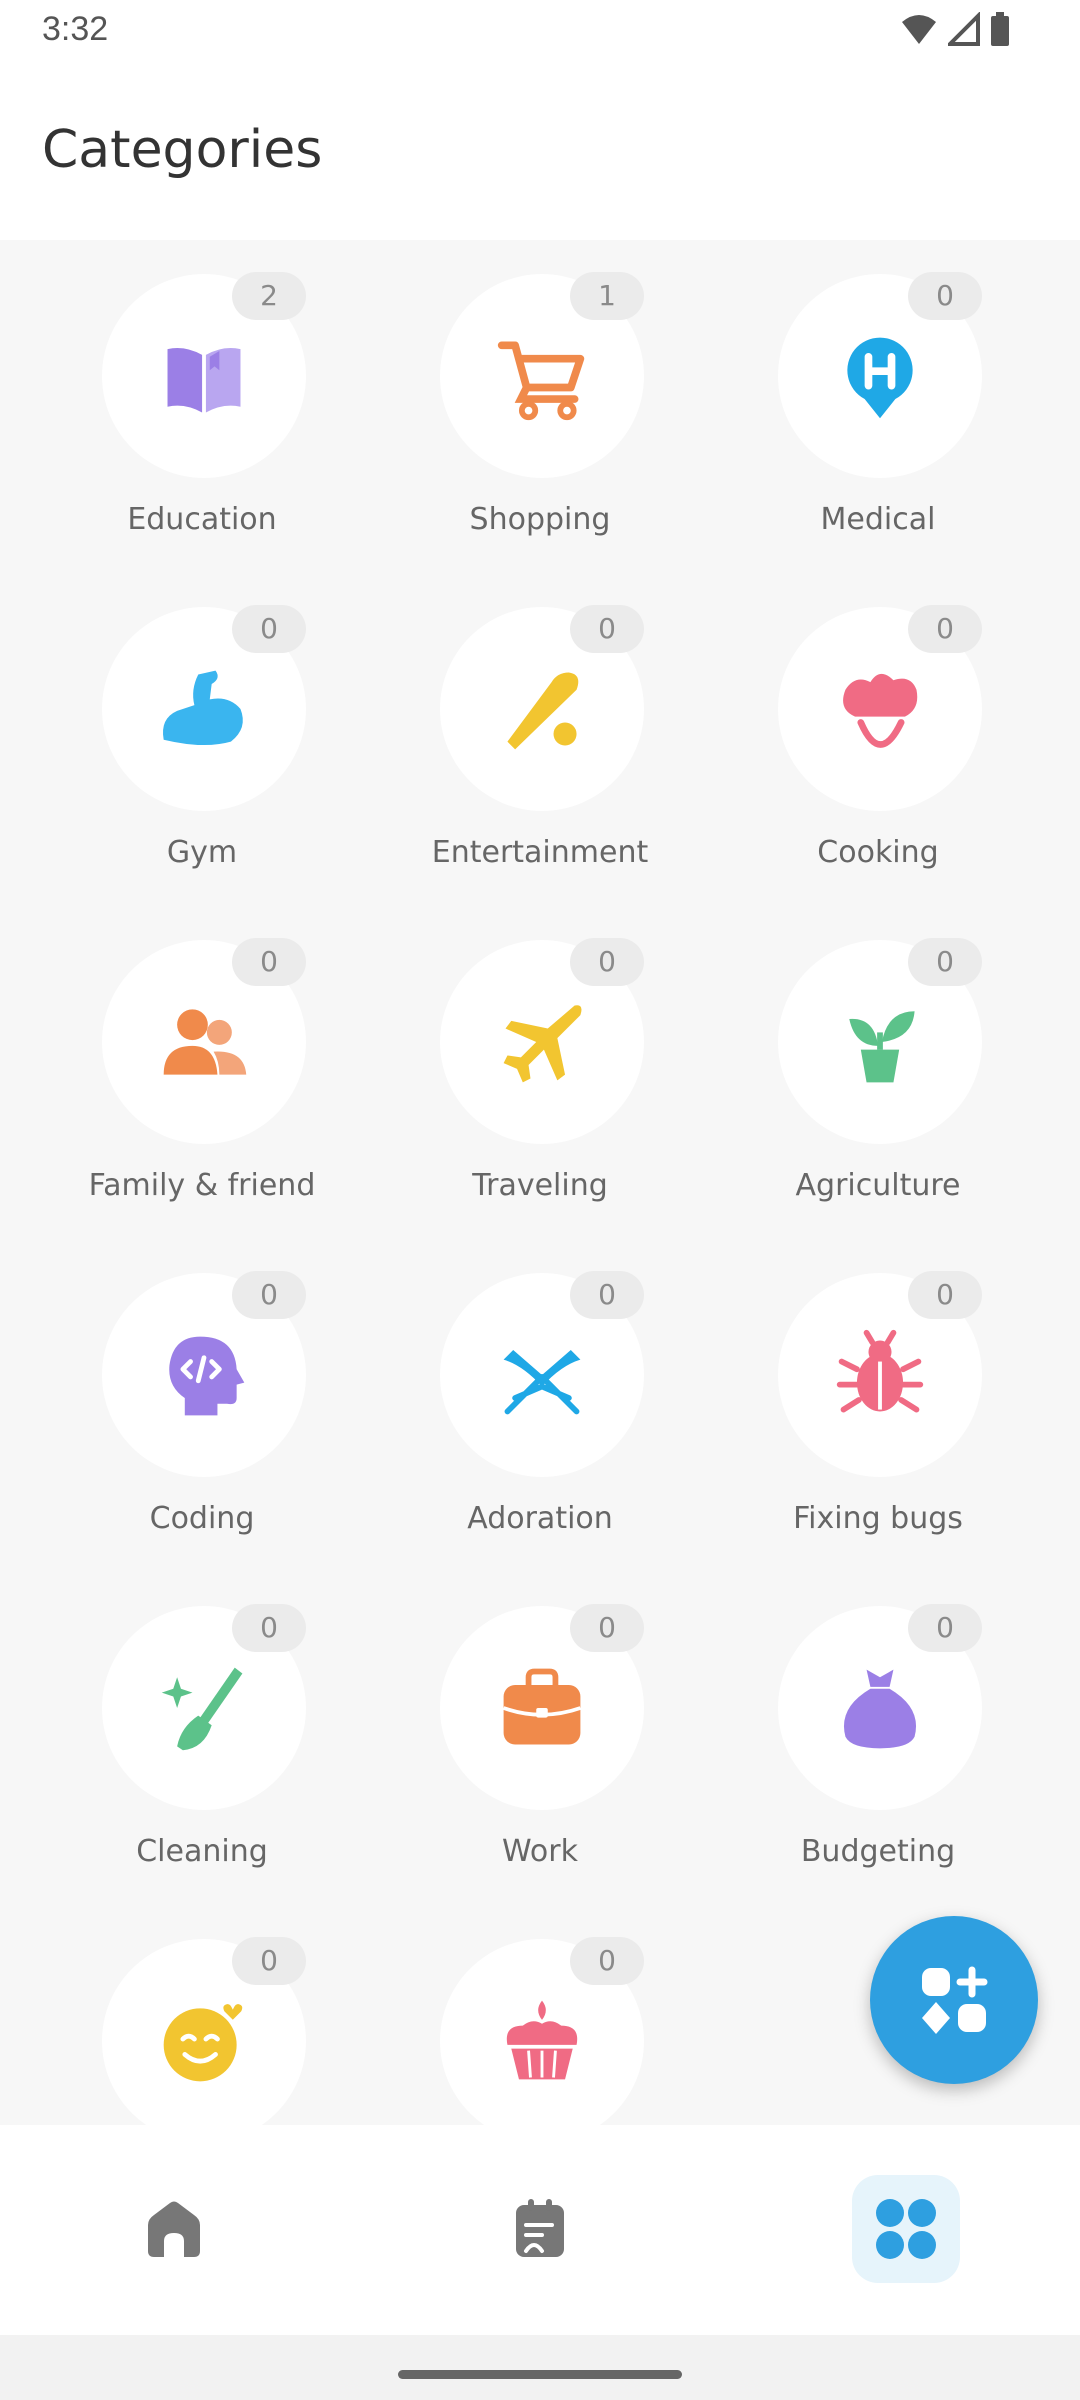 The height and width of the screenshot is (2400, 1080). I want to click on category-cooking: 0 Cooking, so click(878, 723).